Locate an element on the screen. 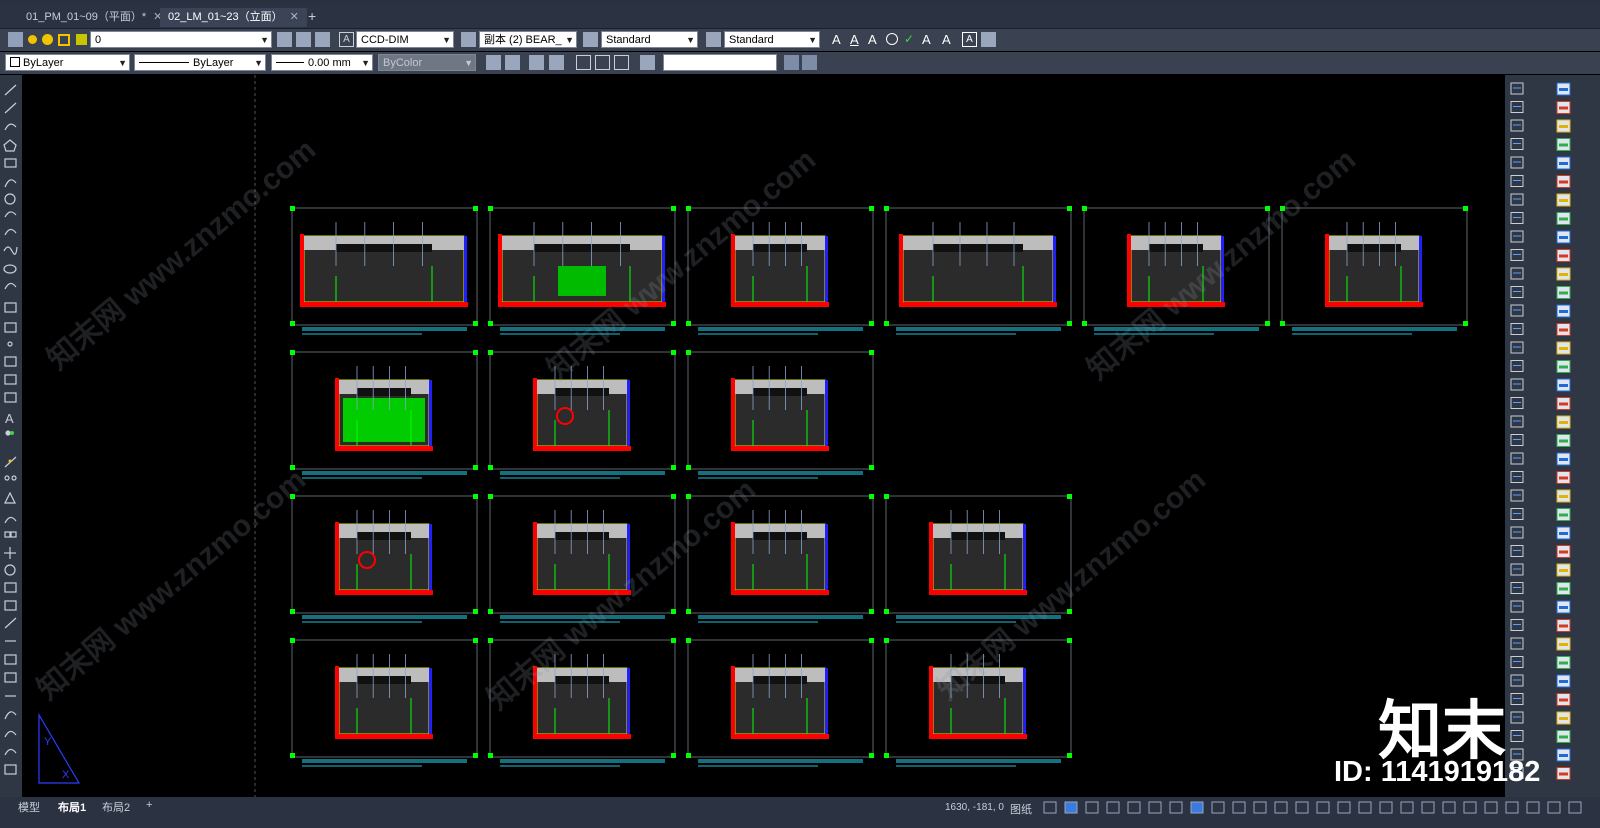  draw-tools-icons: A is located at coordinates (11, 436).